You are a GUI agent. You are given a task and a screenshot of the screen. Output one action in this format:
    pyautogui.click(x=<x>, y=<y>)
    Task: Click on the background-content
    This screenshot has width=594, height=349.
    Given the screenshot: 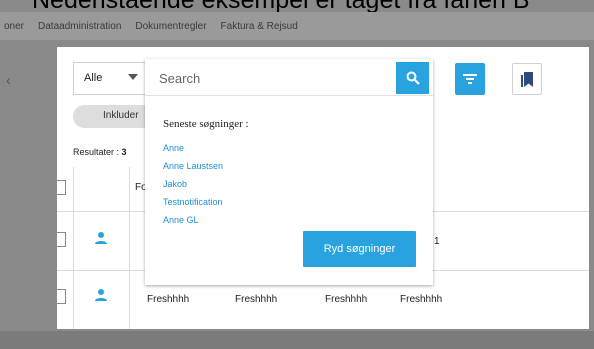 What is the action you would take?
    pyautogui.click(x=297, y=340)
    